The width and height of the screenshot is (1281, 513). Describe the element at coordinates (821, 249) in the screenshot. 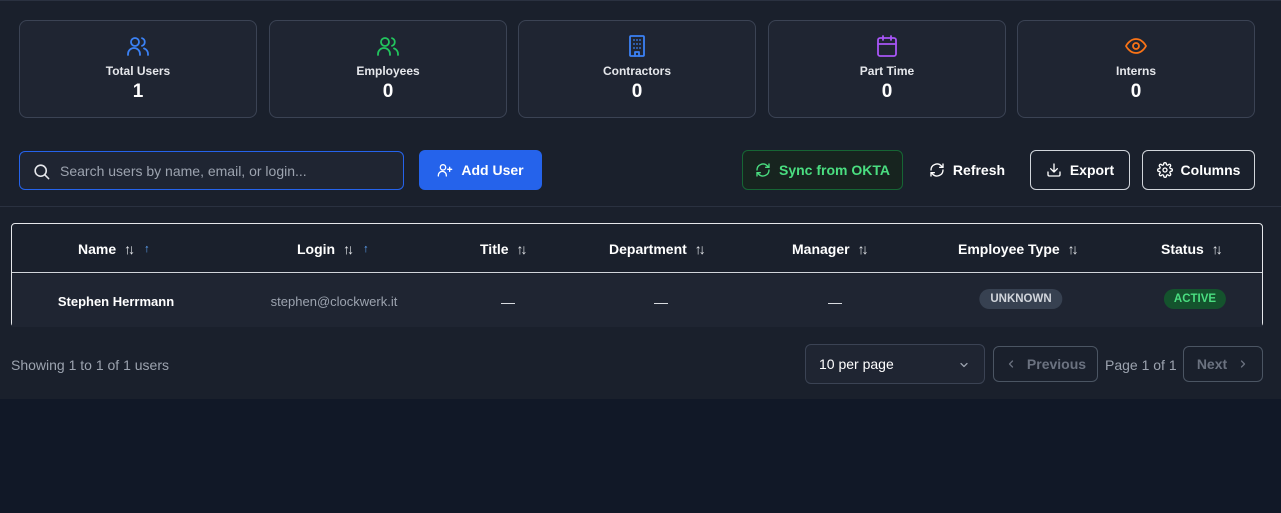

I see `column-header-label: Manager` at that location.